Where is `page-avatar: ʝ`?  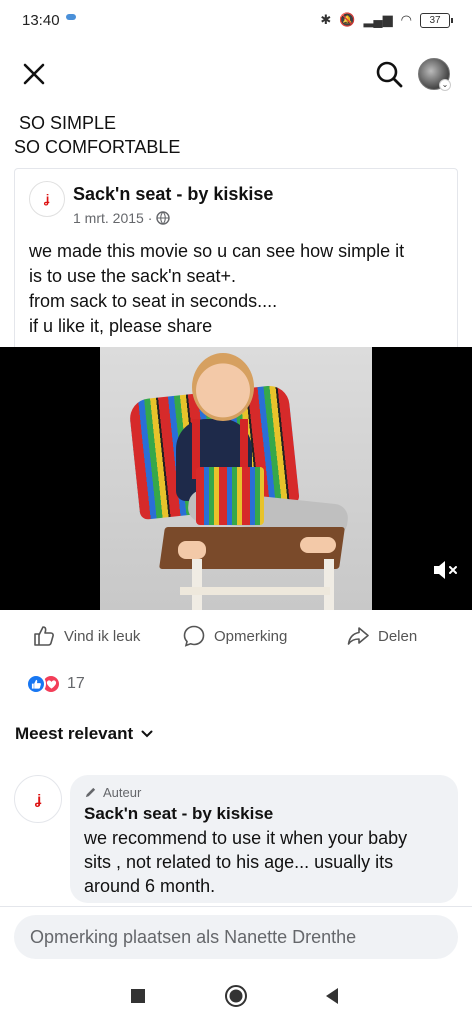 page-avatar: ʝ is located at coordinates (47, 199).